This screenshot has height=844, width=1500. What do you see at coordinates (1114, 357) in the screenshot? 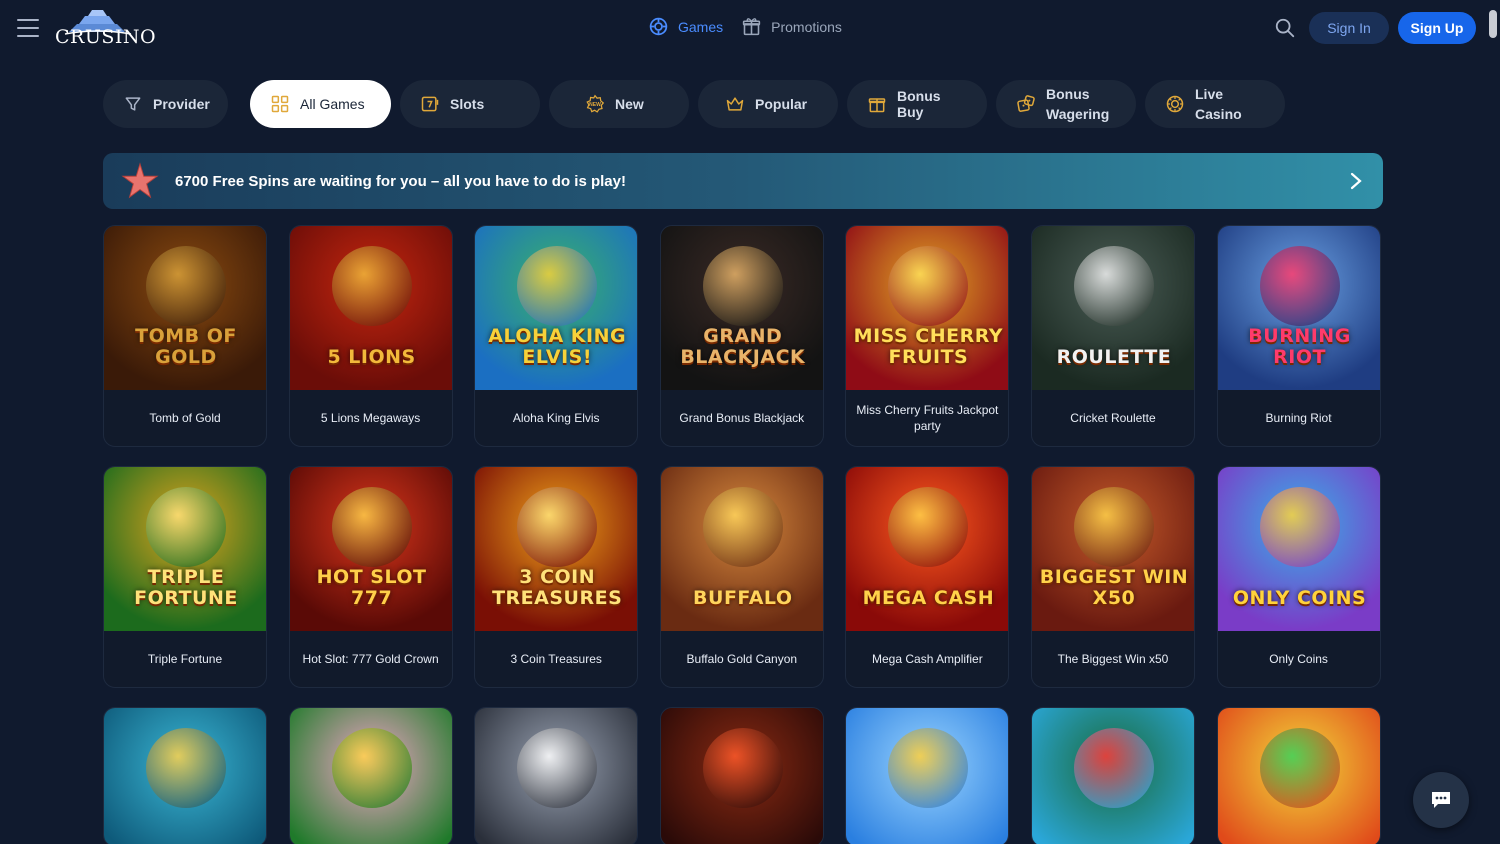
I see `game-art-title: ROULETTE` at bounding box center [1114, 357].